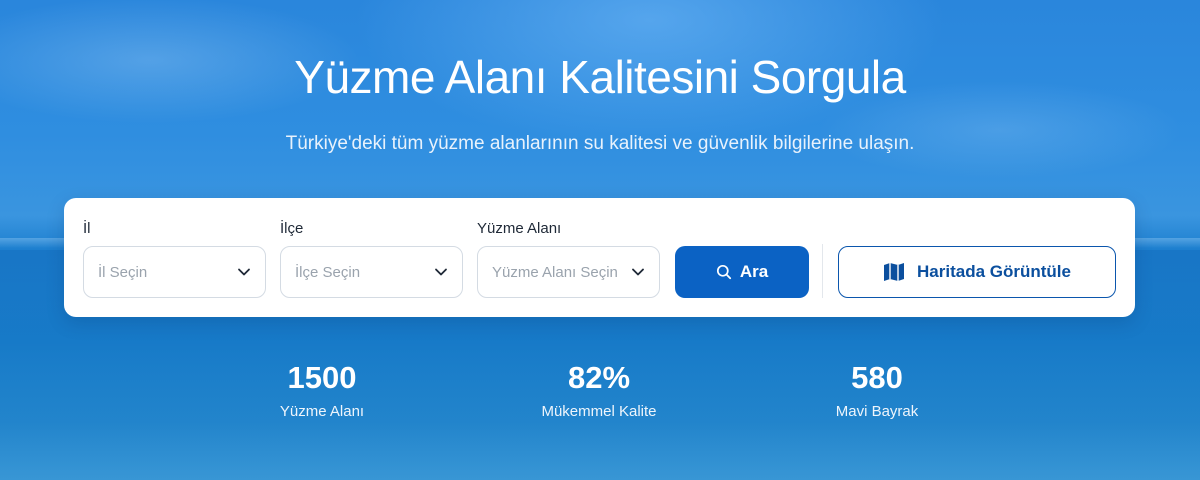  What do you see at coordinates (328, 272) in the screenshot?
I see `district-placeholder: İlçe Seçin` at bounding box center [328, 272].